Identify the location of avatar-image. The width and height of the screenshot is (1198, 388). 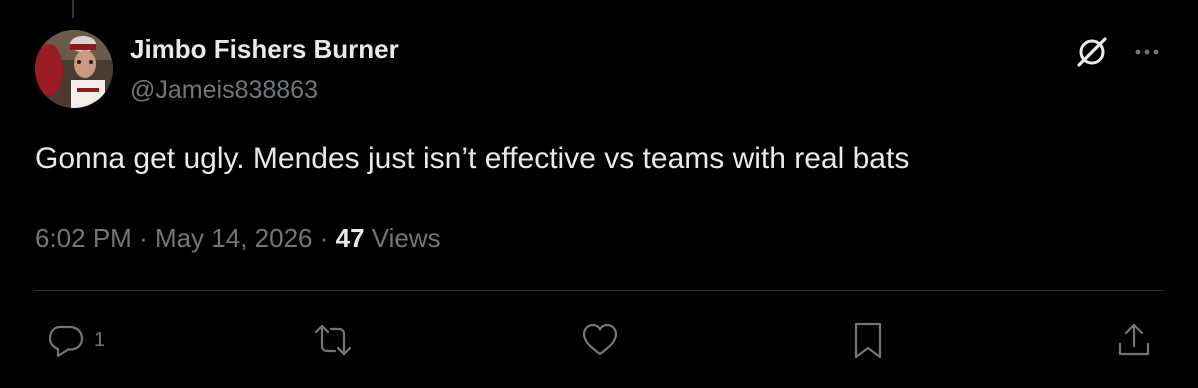
(74, 69).